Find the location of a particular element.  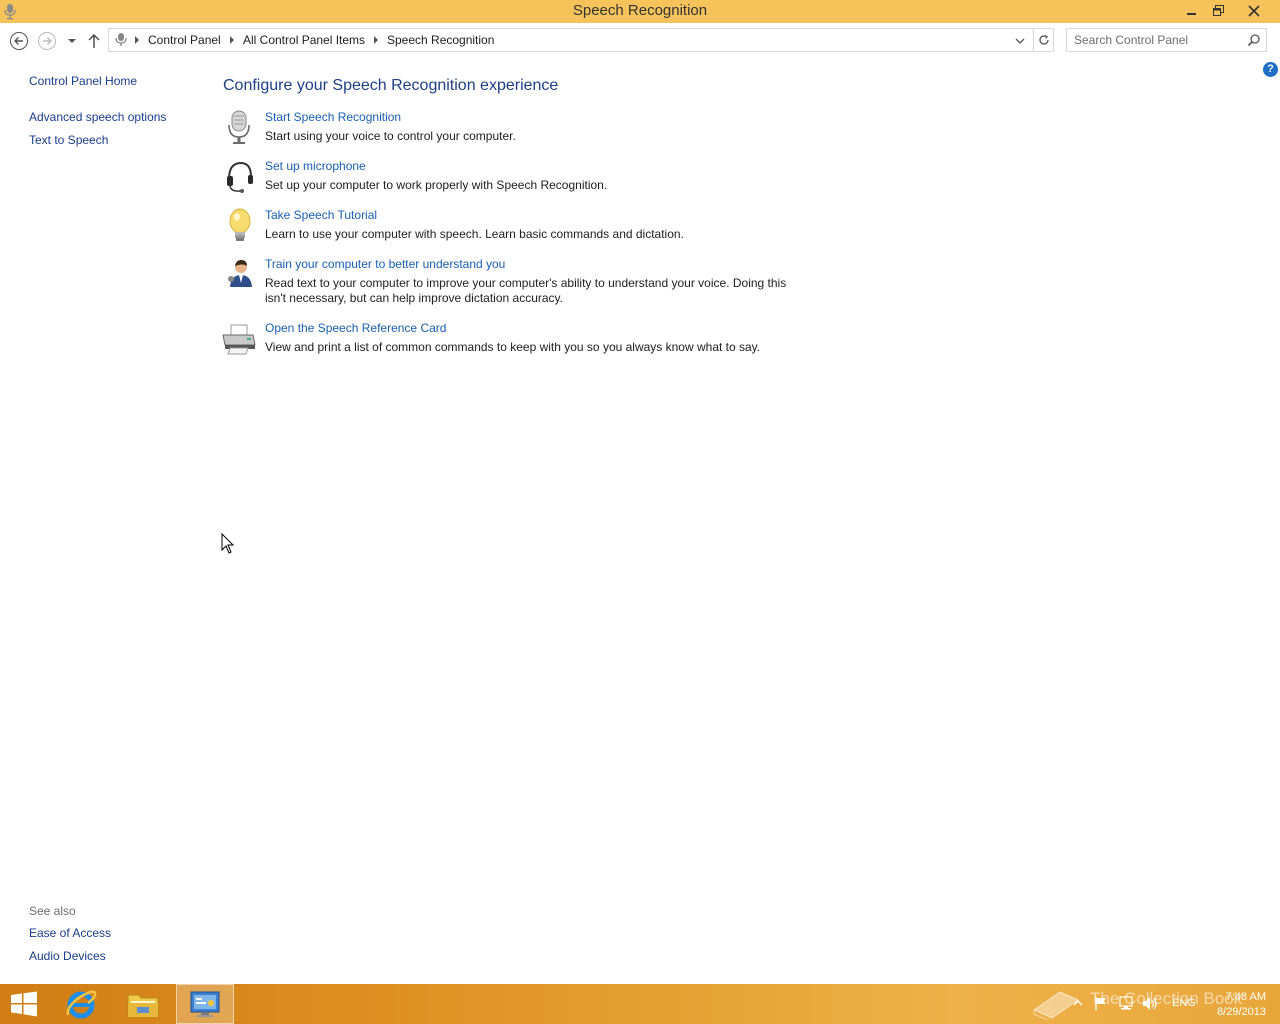

restore-button is located at coordinates (1218, 10).